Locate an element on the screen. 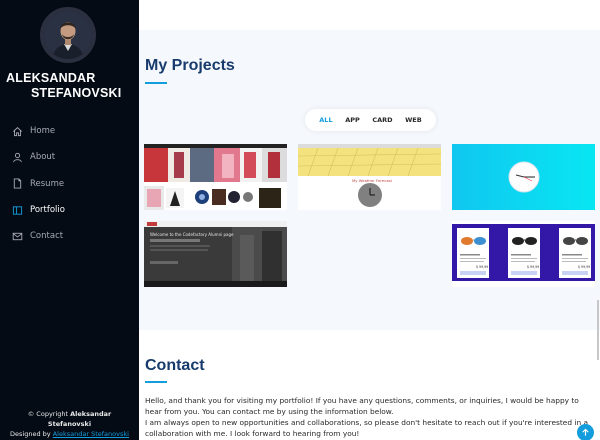 This screenshot has width=600, height=440. arrow-up-icon is located at coordinates (585, 432).